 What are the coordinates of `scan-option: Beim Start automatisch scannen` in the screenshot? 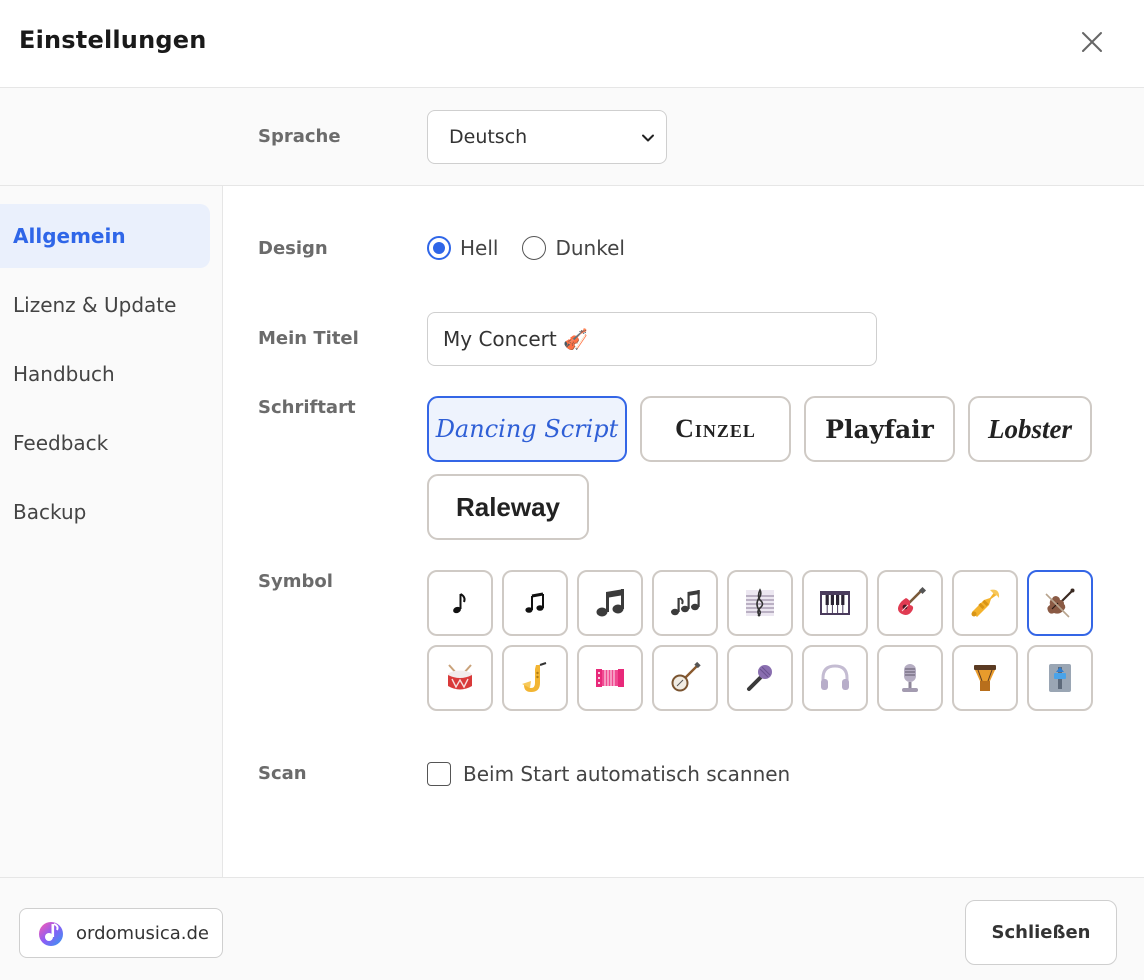 It's located at (608, 774).